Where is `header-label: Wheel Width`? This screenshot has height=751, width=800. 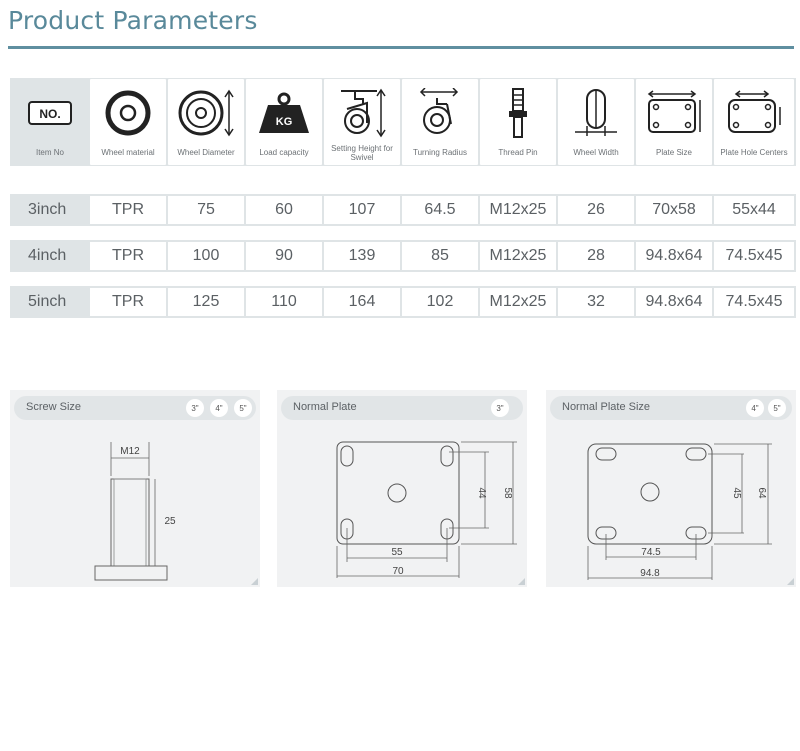 header-label: Wheel Width is located at coordinates (596, 152).